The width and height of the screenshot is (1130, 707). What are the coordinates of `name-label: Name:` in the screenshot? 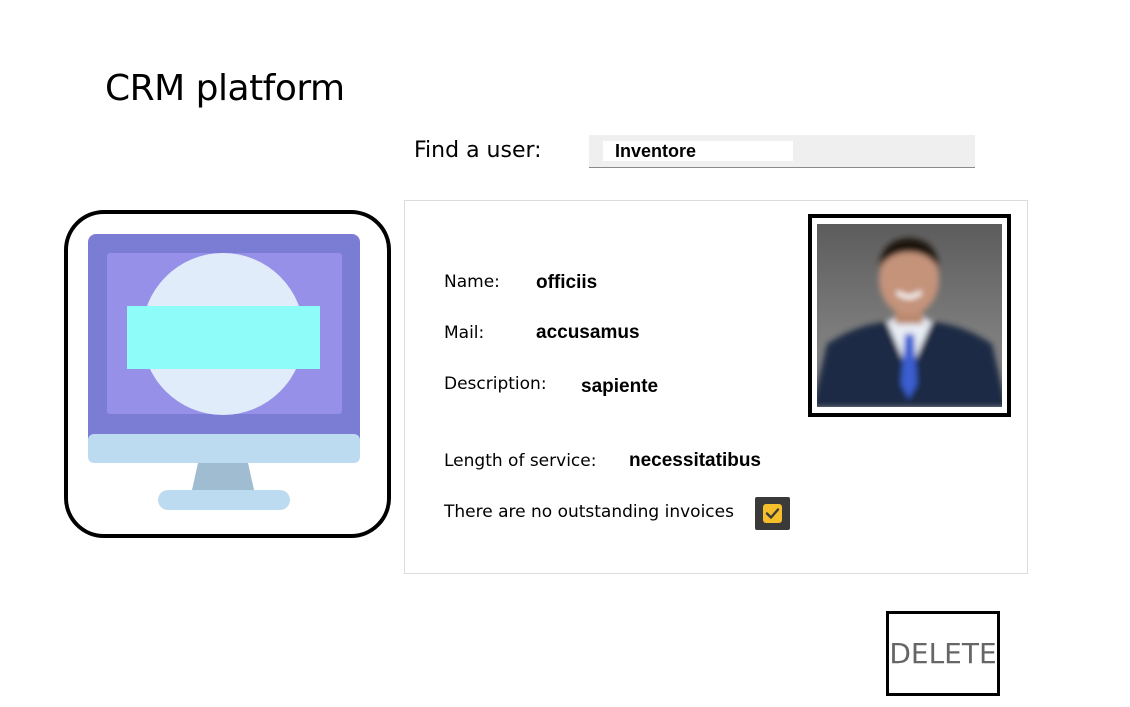 It's located at (472, 282).